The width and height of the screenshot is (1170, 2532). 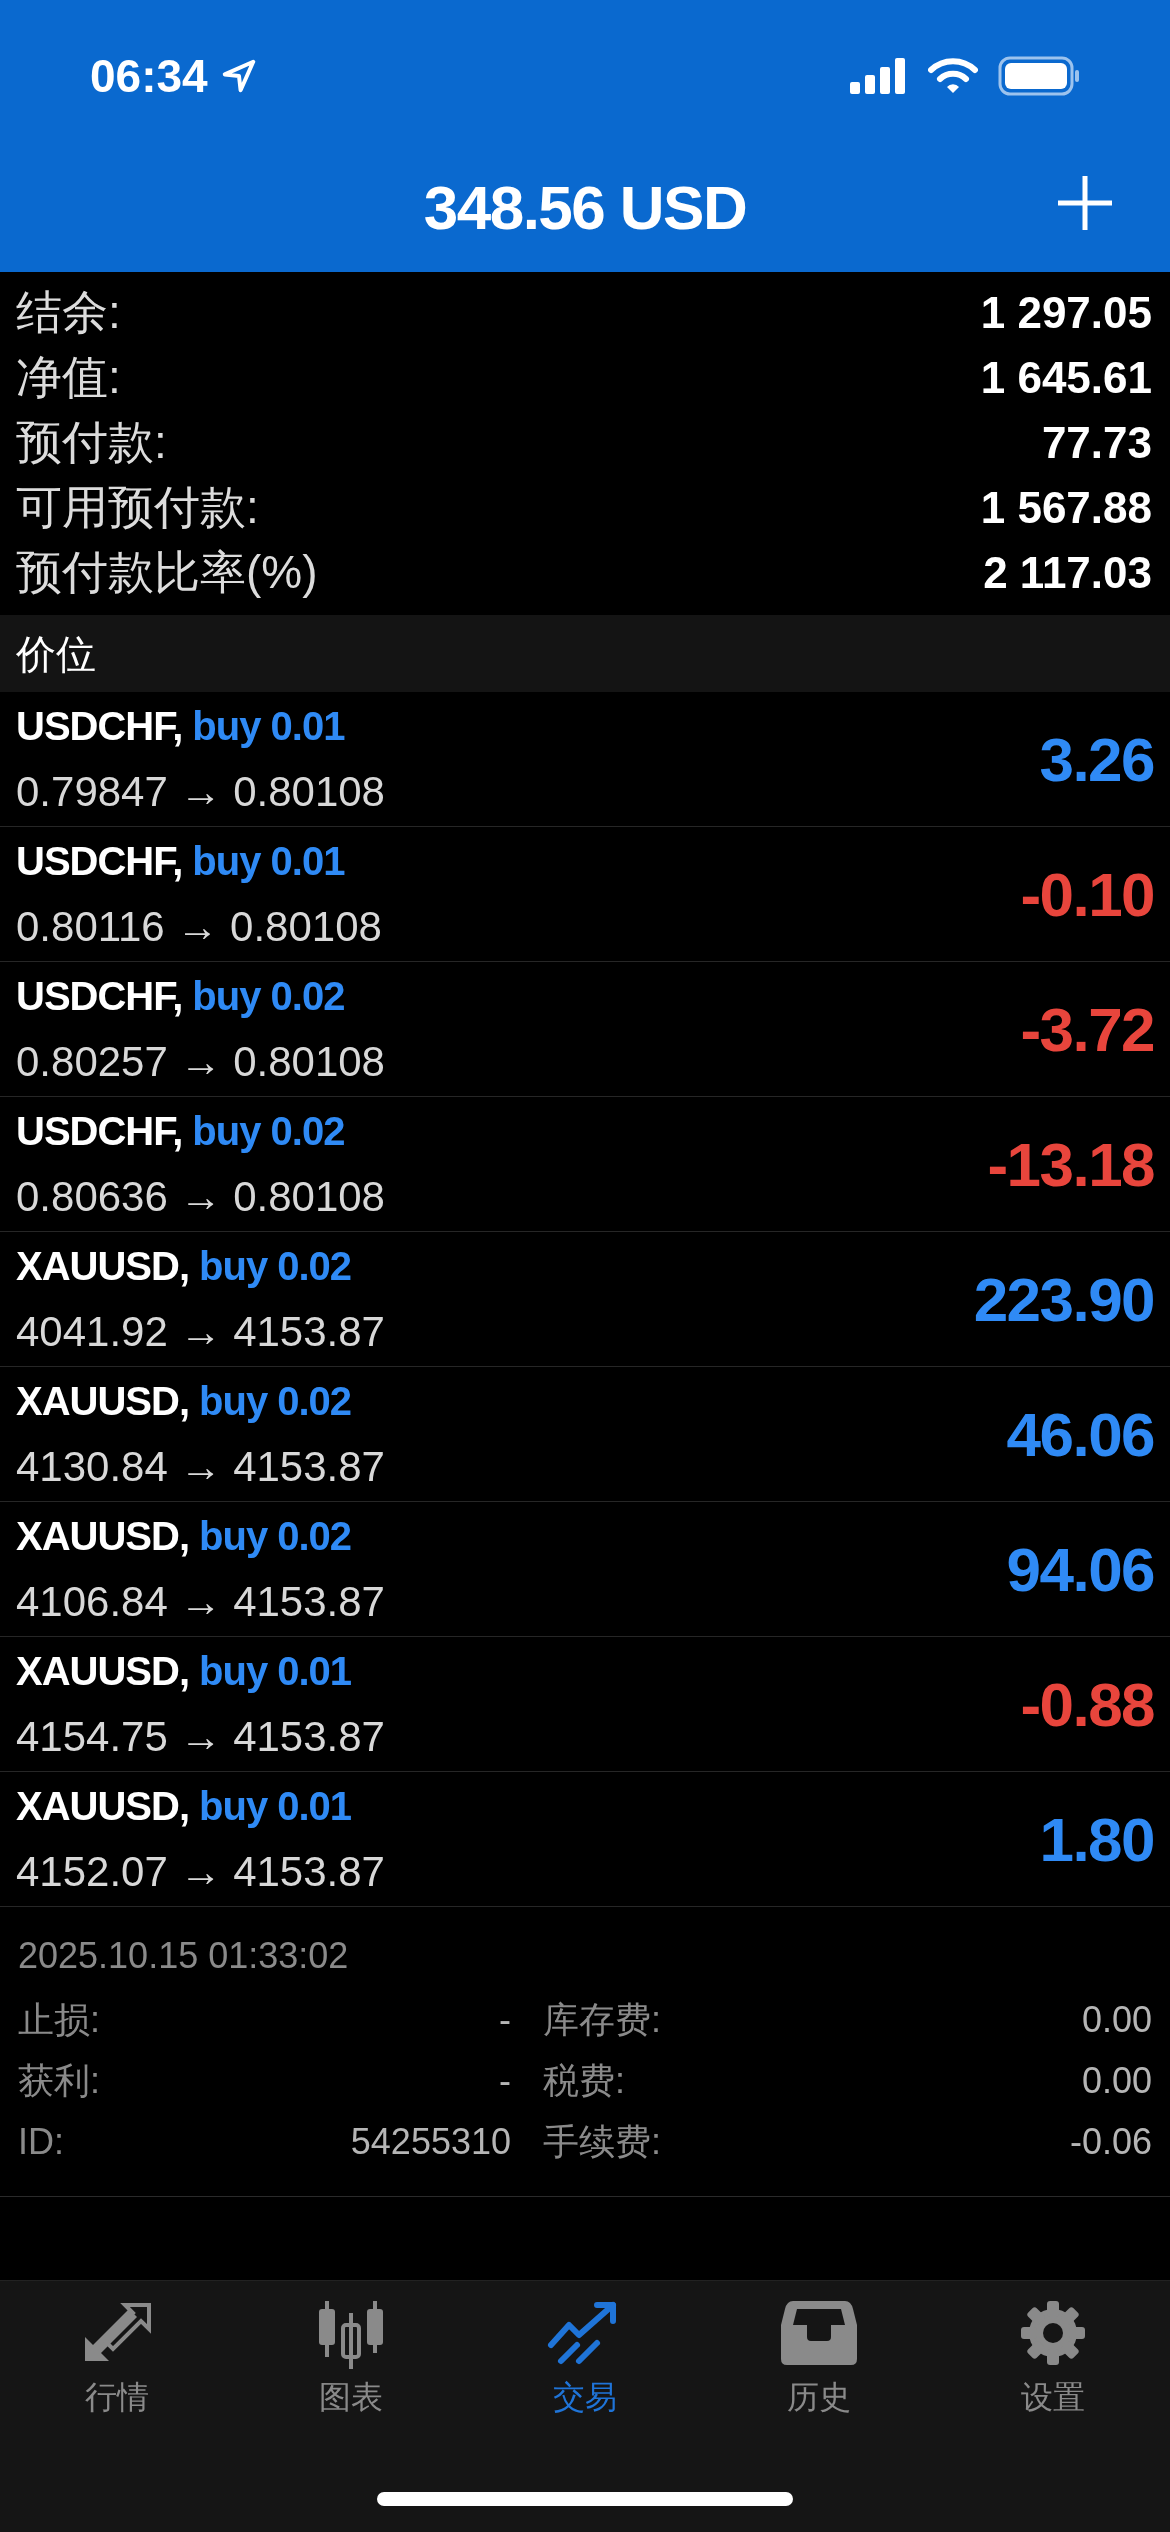 What do you see at coordinates (59, 2019) in the screenshot?
I see `detail-label: 止损:` at bounding box center [59, 2019].